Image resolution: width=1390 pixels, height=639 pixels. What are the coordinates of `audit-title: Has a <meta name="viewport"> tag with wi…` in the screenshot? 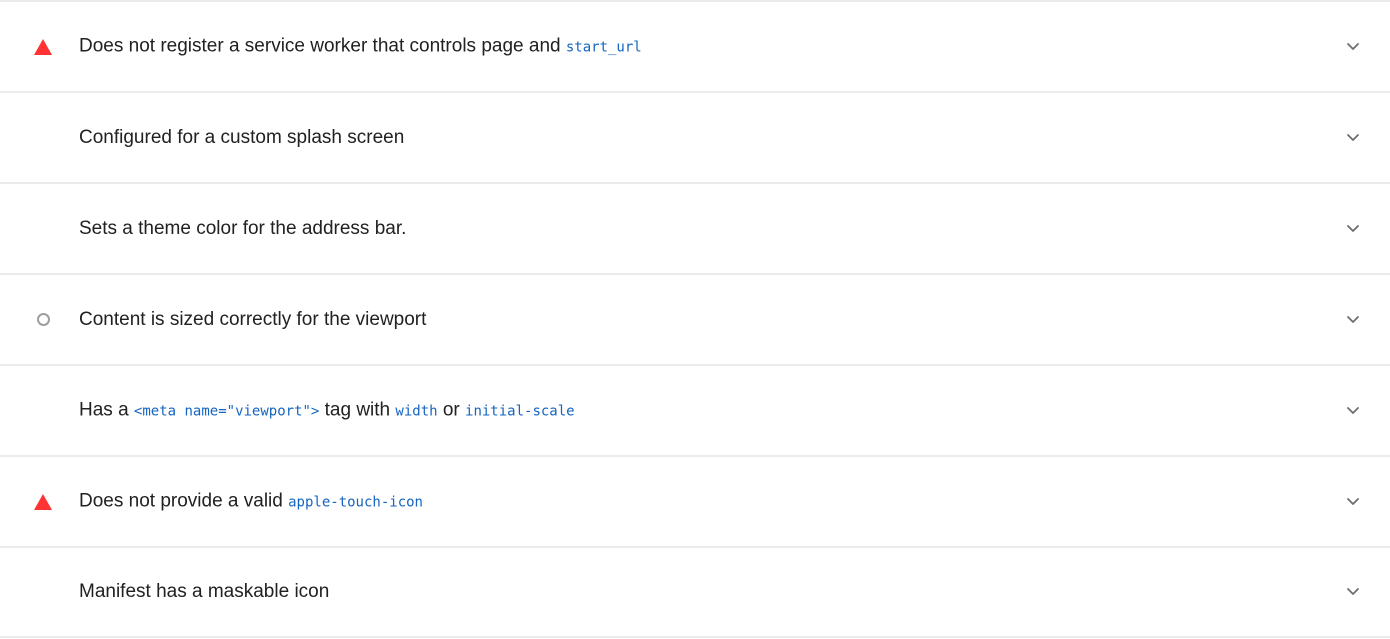 It's located at (327, 410).